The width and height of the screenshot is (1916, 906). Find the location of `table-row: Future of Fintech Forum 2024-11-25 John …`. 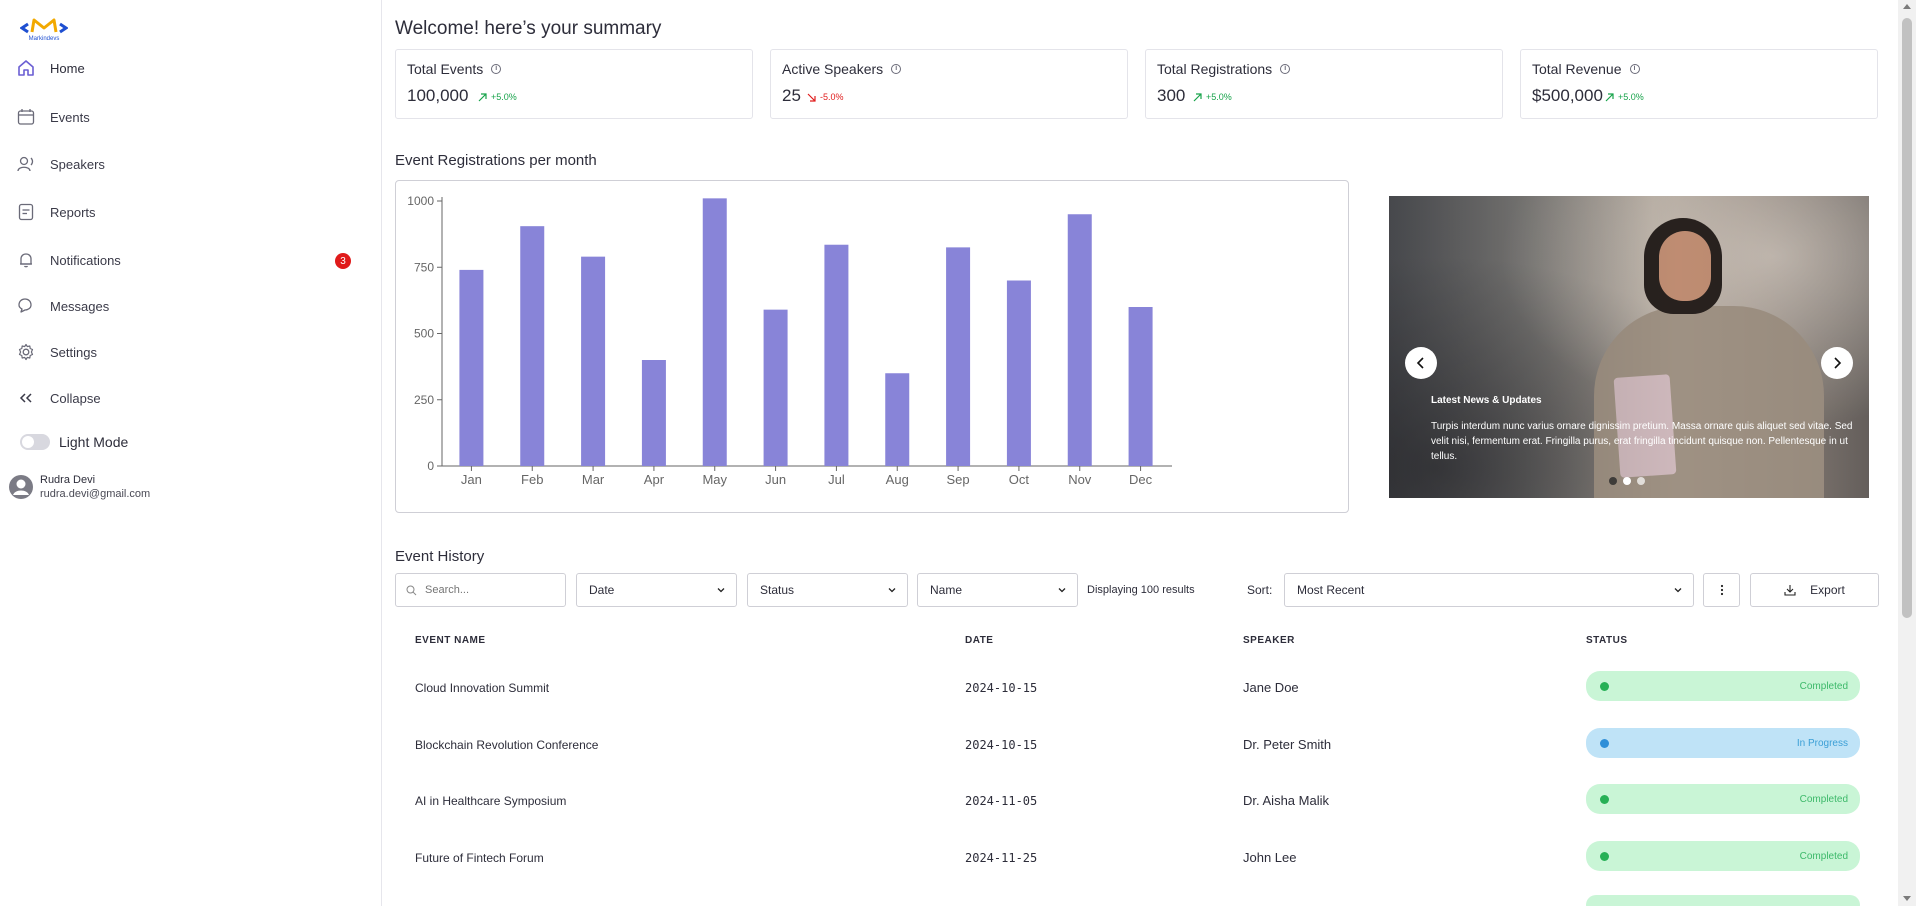

table-row: Future of Fintech Forum 2024-11-25 John … is located at coordinates (1137, 858).